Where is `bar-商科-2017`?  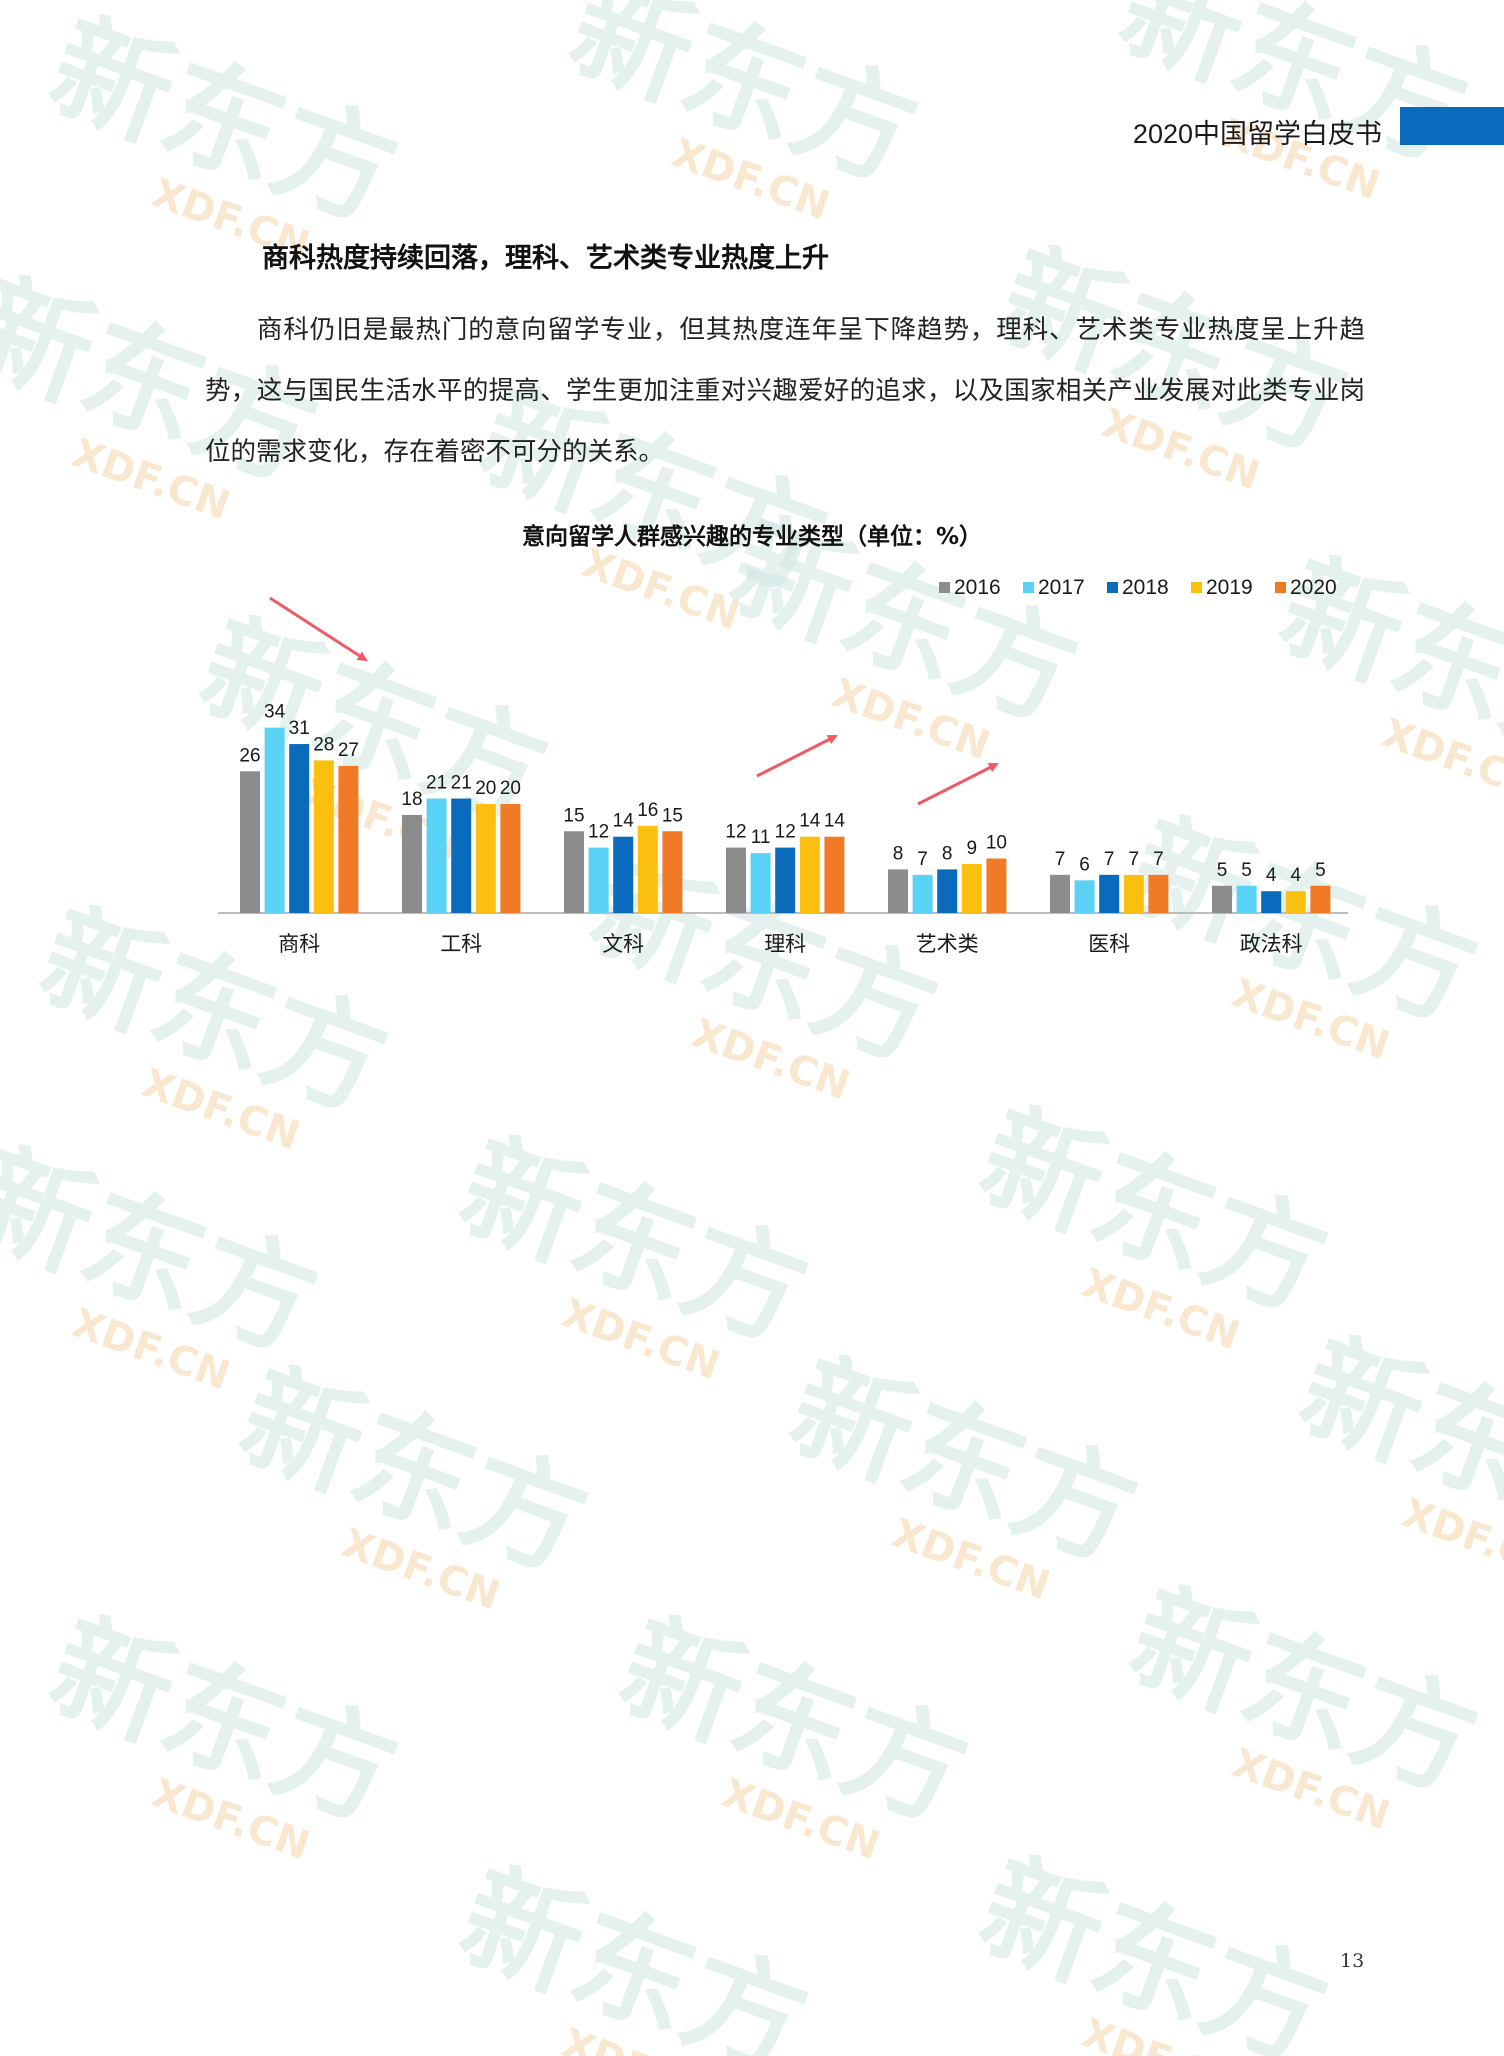 bar-商科-2017 is located at coordinates (274, 820).